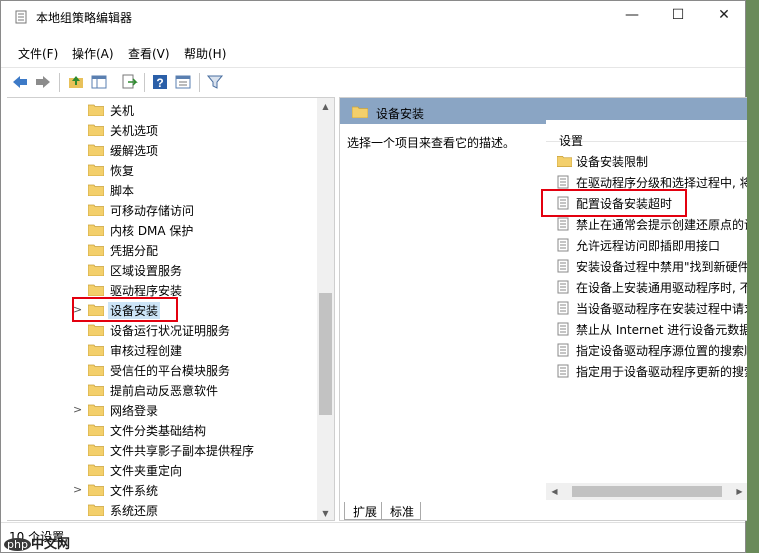 This screenshot has width=759, height=553. What do you see at coordinates (646, 134) in the screenshot?
I see `settings-column-header: 设置` at bounding box center [646, 134].